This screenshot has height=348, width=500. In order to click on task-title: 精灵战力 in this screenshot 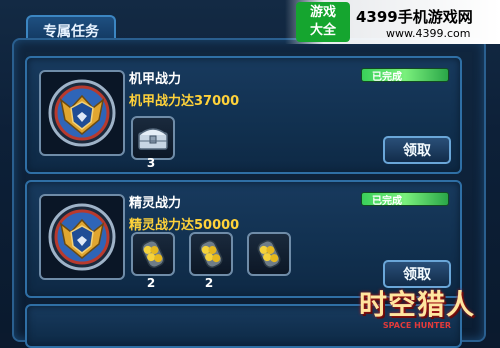, I will do `click(155, 203)`.